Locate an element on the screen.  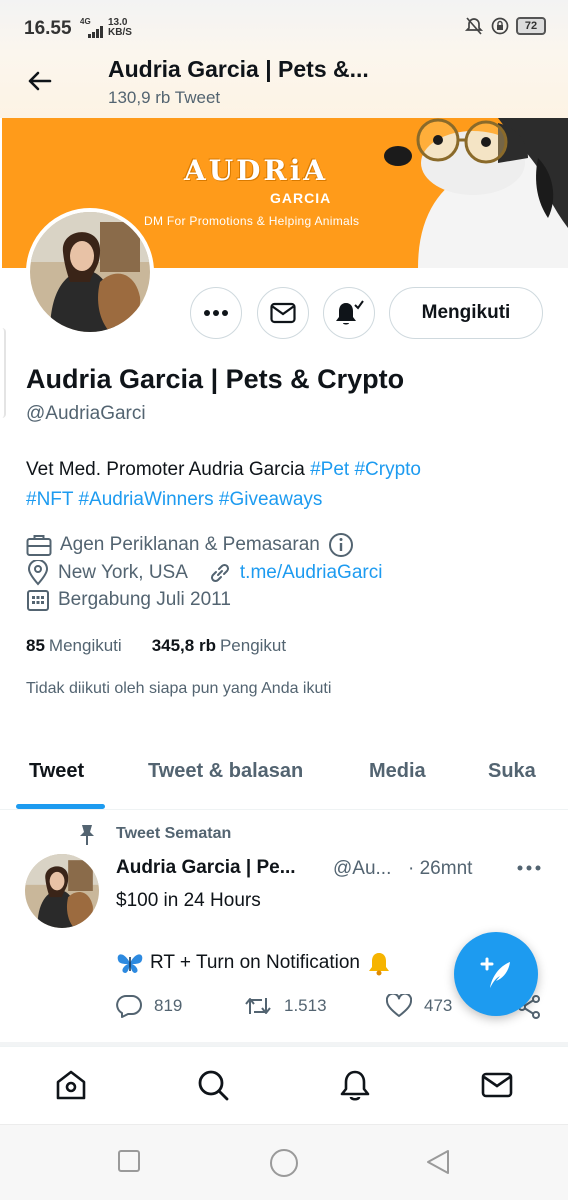
link-icon is located at coordinates (219, 573).